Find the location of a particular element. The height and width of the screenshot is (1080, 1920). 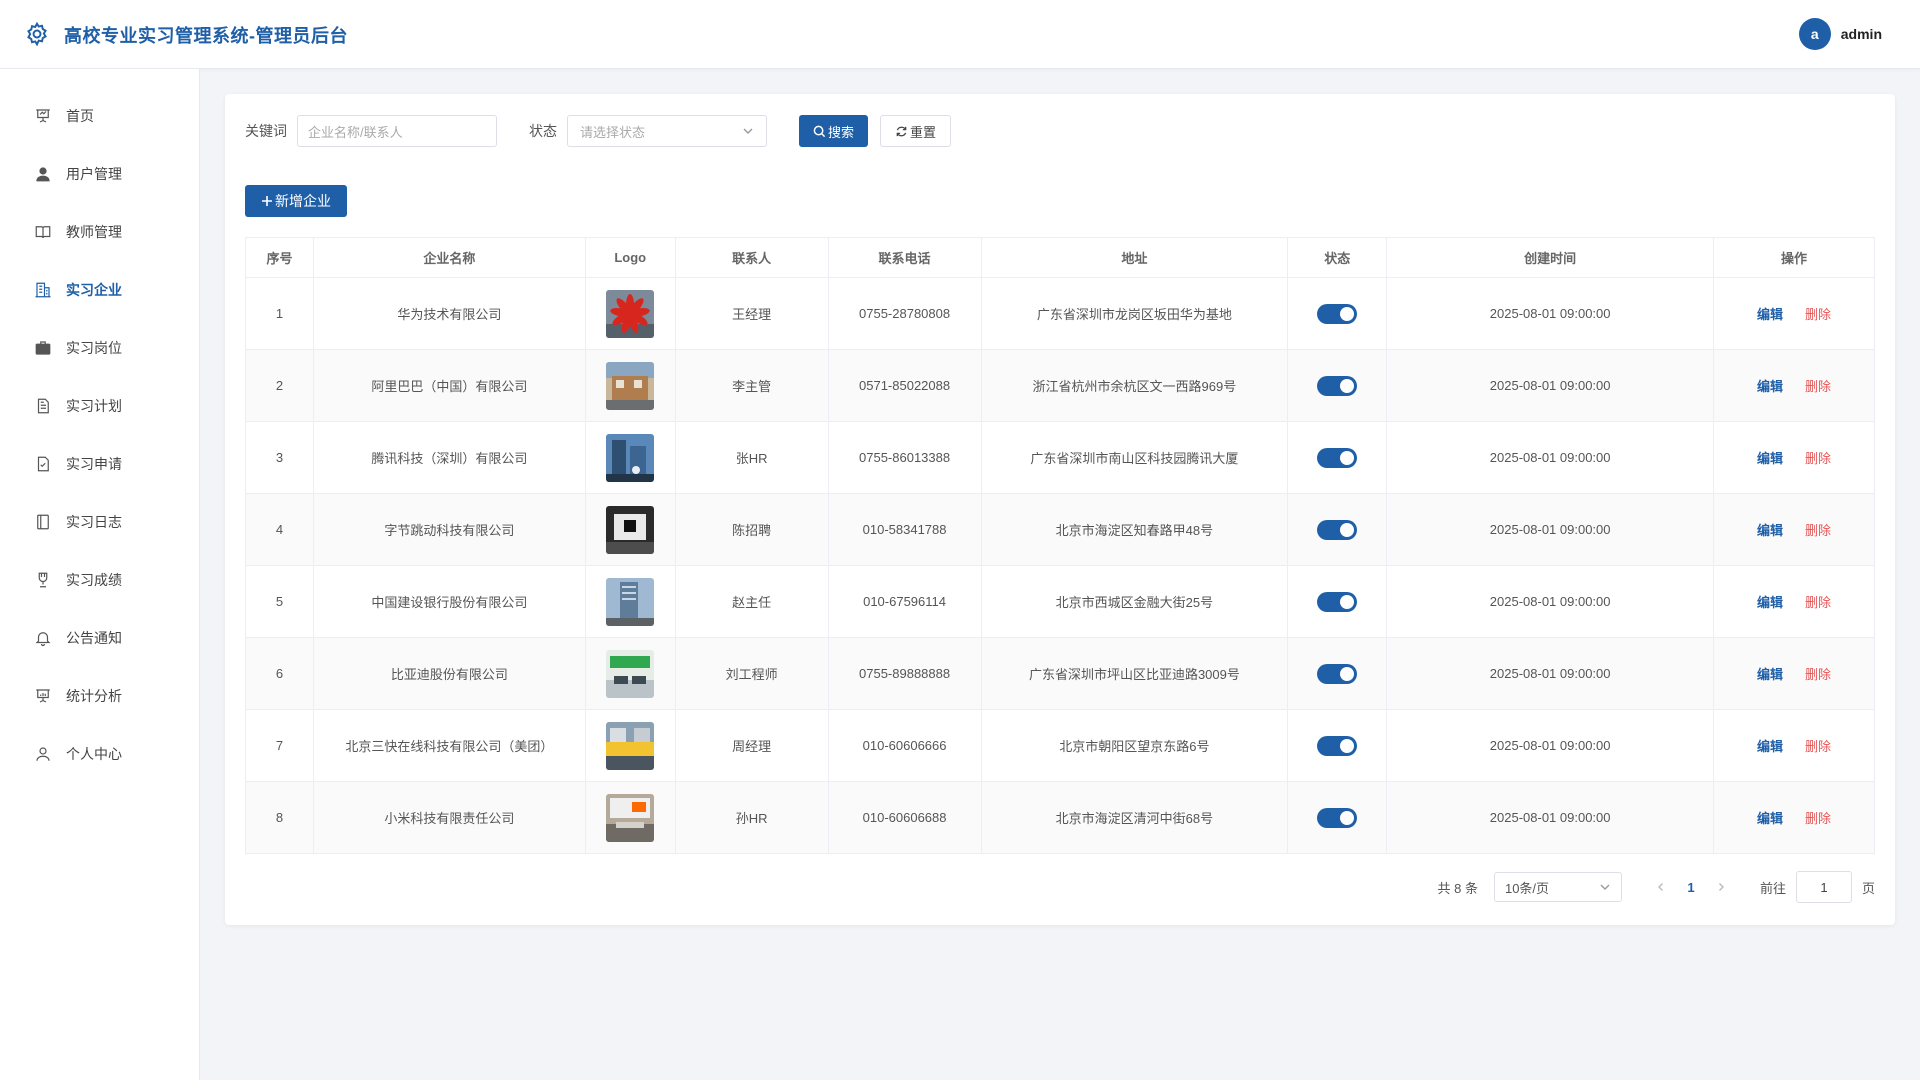

sidebar-item-4: 实习岗位 is located at coordinates (99, 348).